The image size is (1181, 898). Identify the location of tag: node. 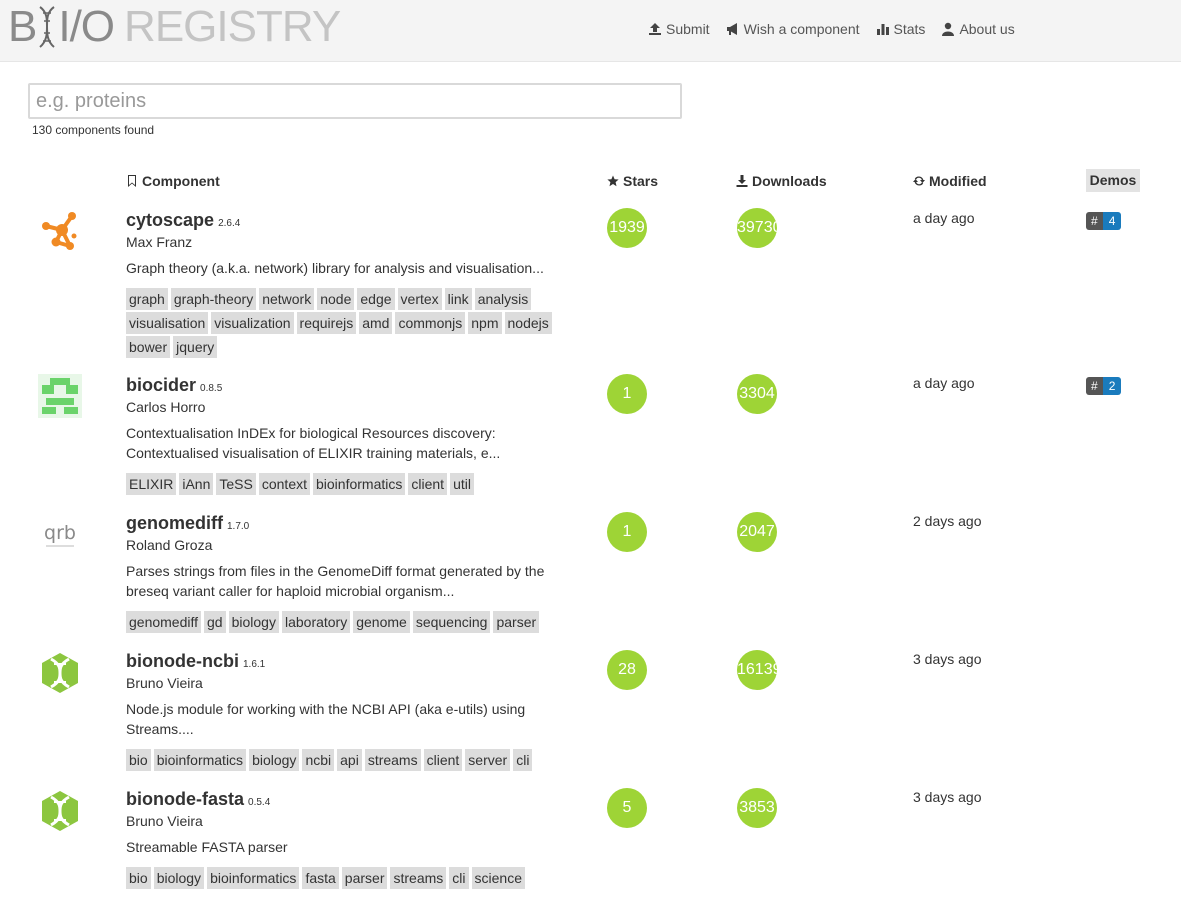
(336, 299).